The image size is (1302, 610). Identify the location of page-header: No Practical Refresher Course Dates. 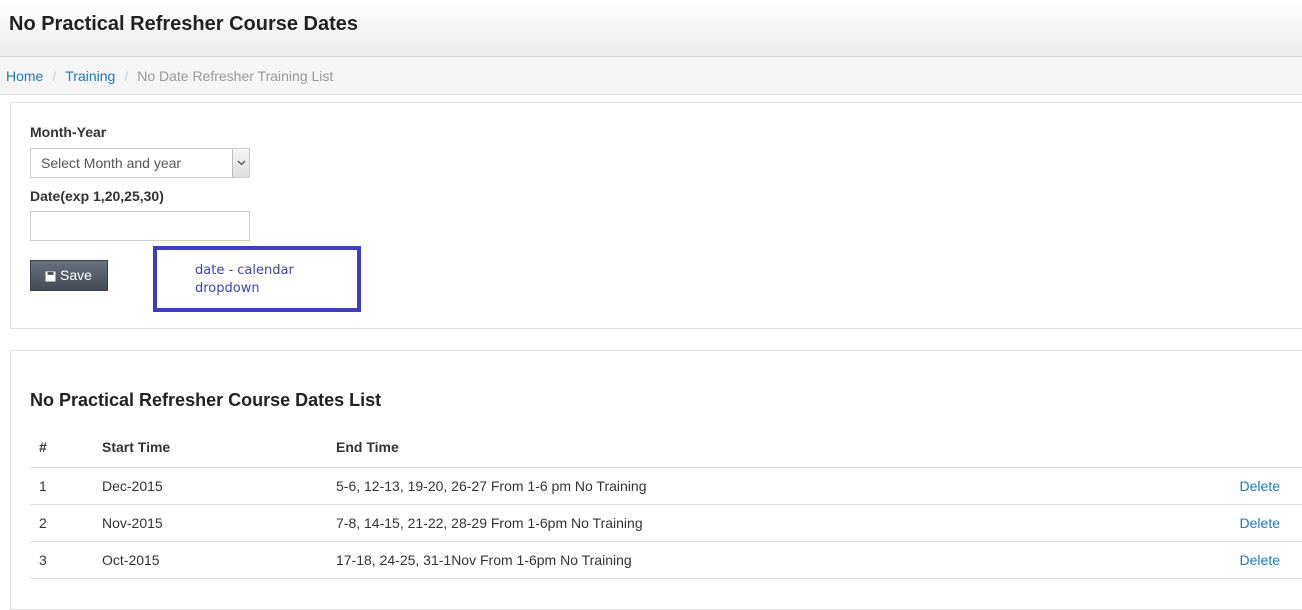
(651, 28).